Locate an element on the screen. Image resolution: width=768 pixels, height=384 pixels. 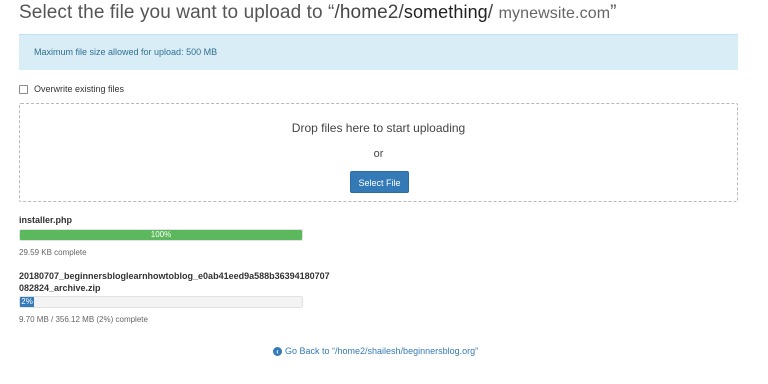
upload-status: 9.70 MB / 356.12 MB (2%) complete is located at coordinates (83, 319).